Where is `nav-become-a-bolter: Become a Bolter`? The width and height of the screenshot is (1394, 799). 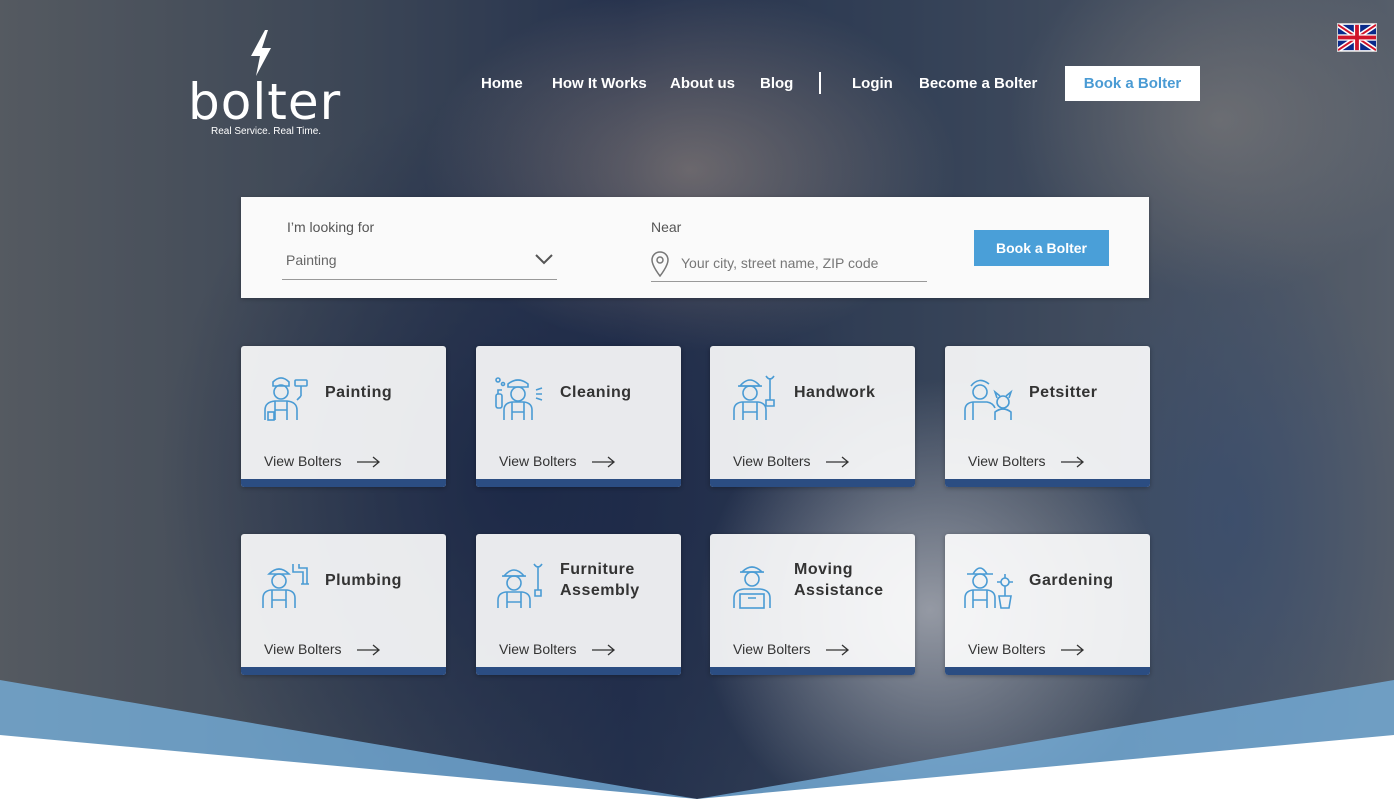 nav-become-a-bolter: Become a Bolter is located at coordinates (978, 83).